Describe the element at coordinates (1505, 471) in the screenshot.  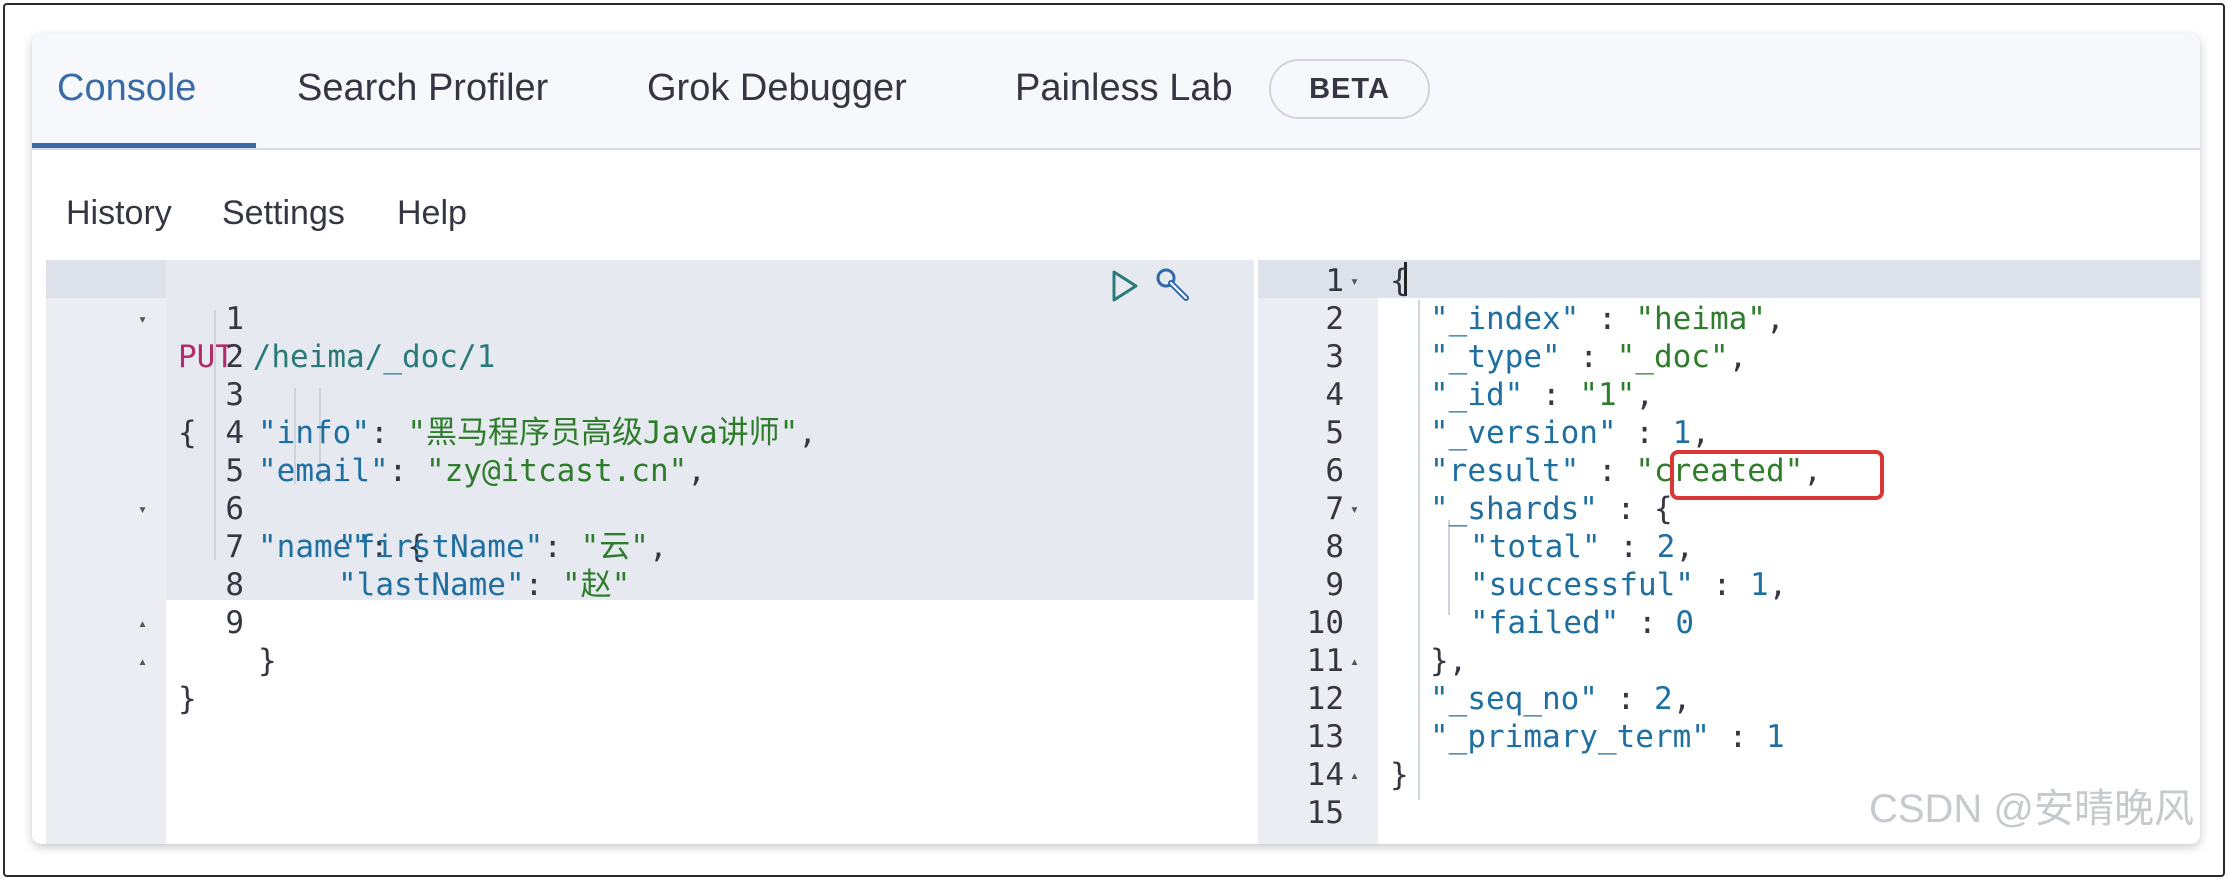
I see `json-key: "result"` at that location.